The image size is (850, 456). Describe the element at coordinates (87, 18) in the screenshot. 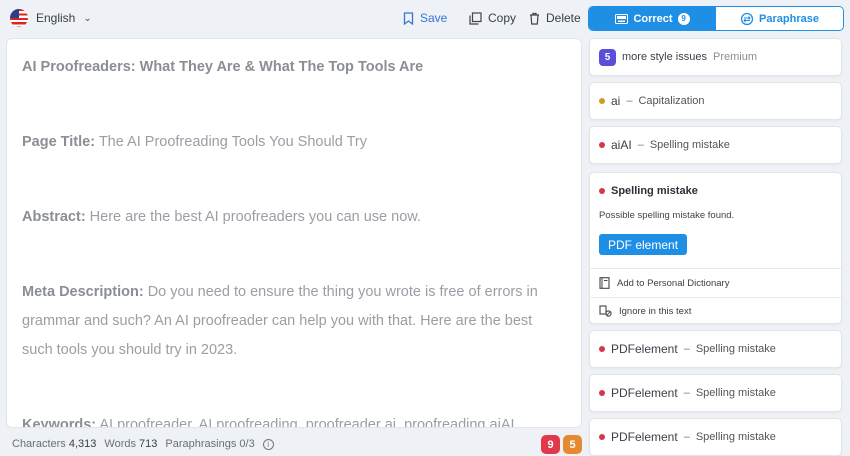

I see `chevron-down-icon: ⌄` at that location.